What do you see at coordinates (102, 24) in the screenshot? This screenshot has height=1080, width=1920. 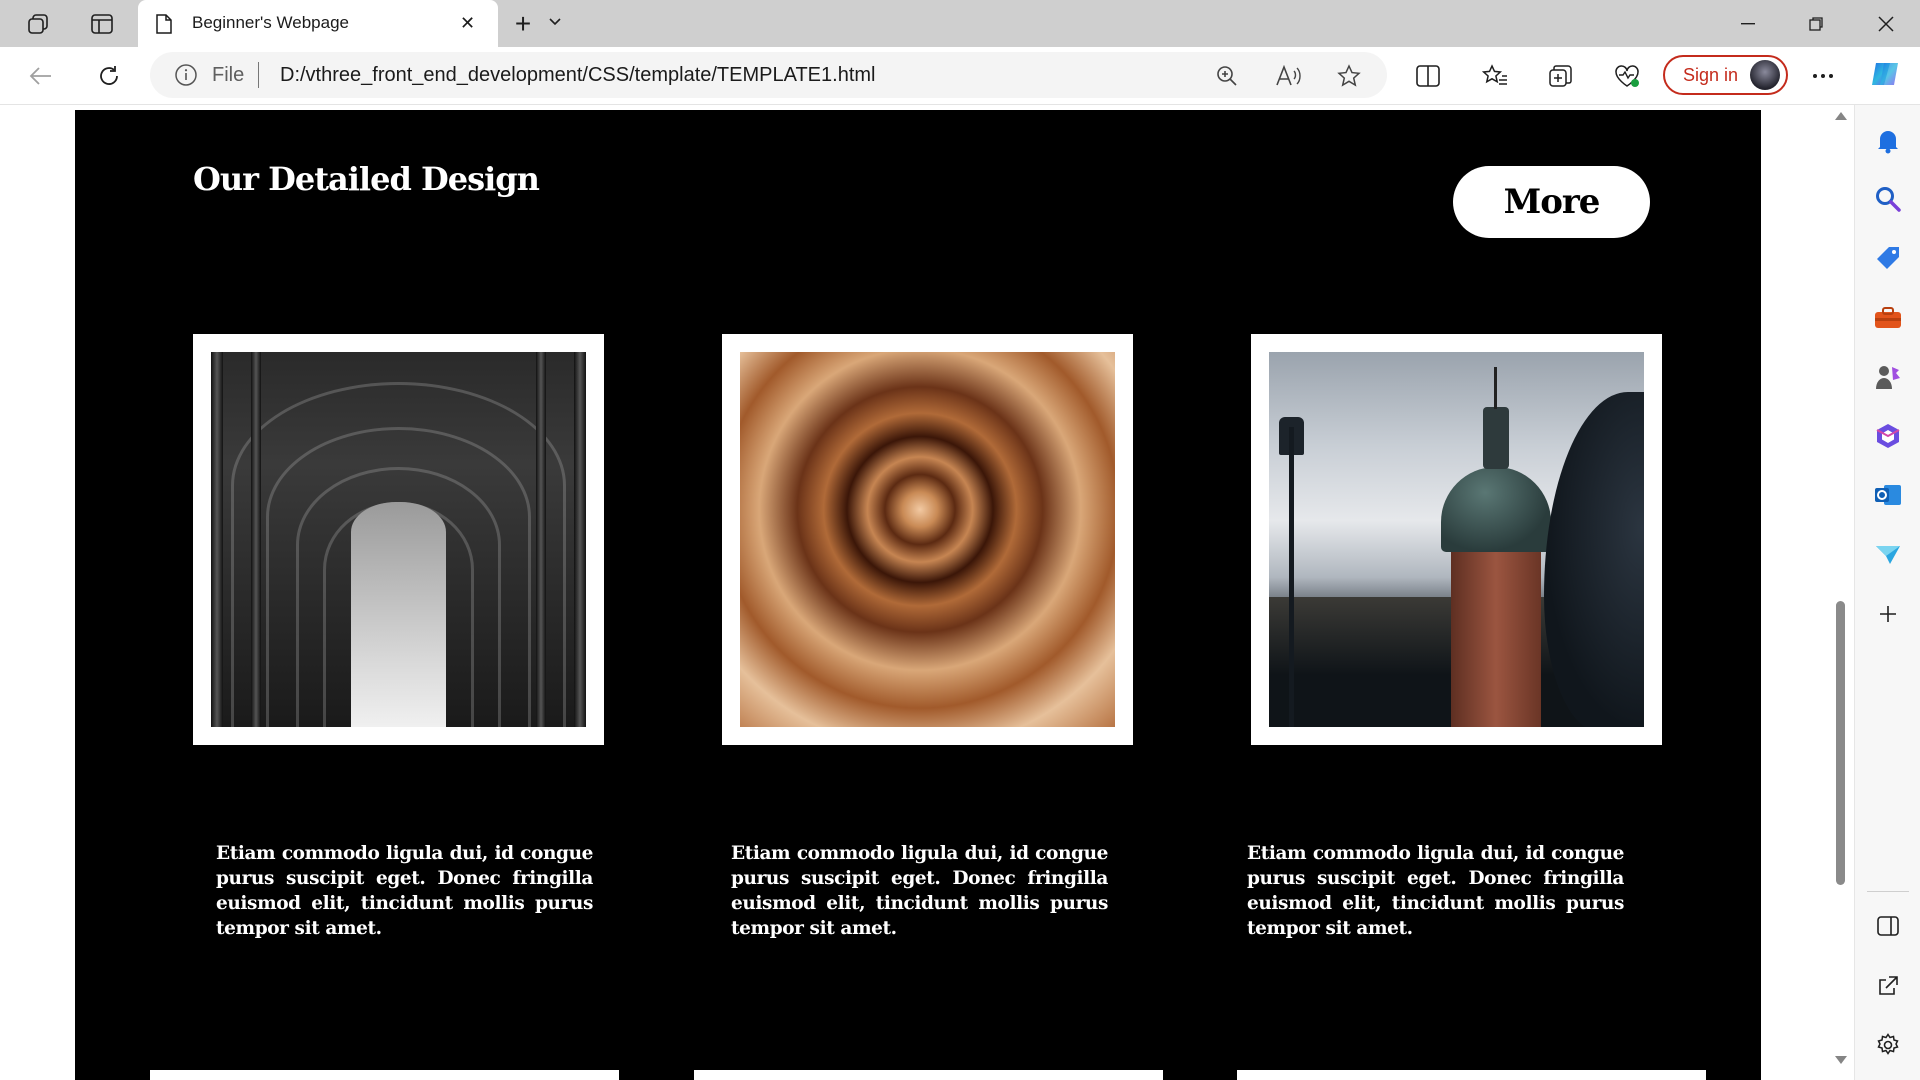 I see `vertical-tabs-icon` at bounding box center [102, 24].